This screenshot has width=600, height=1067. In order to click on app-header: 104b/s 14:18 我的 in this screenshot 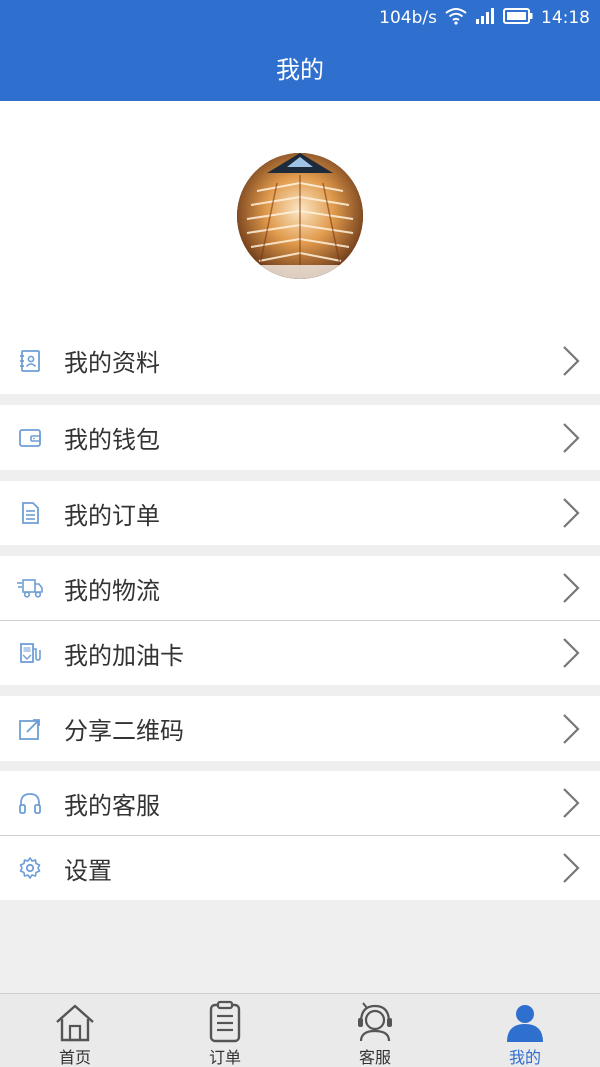, I will do `click(300, 50)`.